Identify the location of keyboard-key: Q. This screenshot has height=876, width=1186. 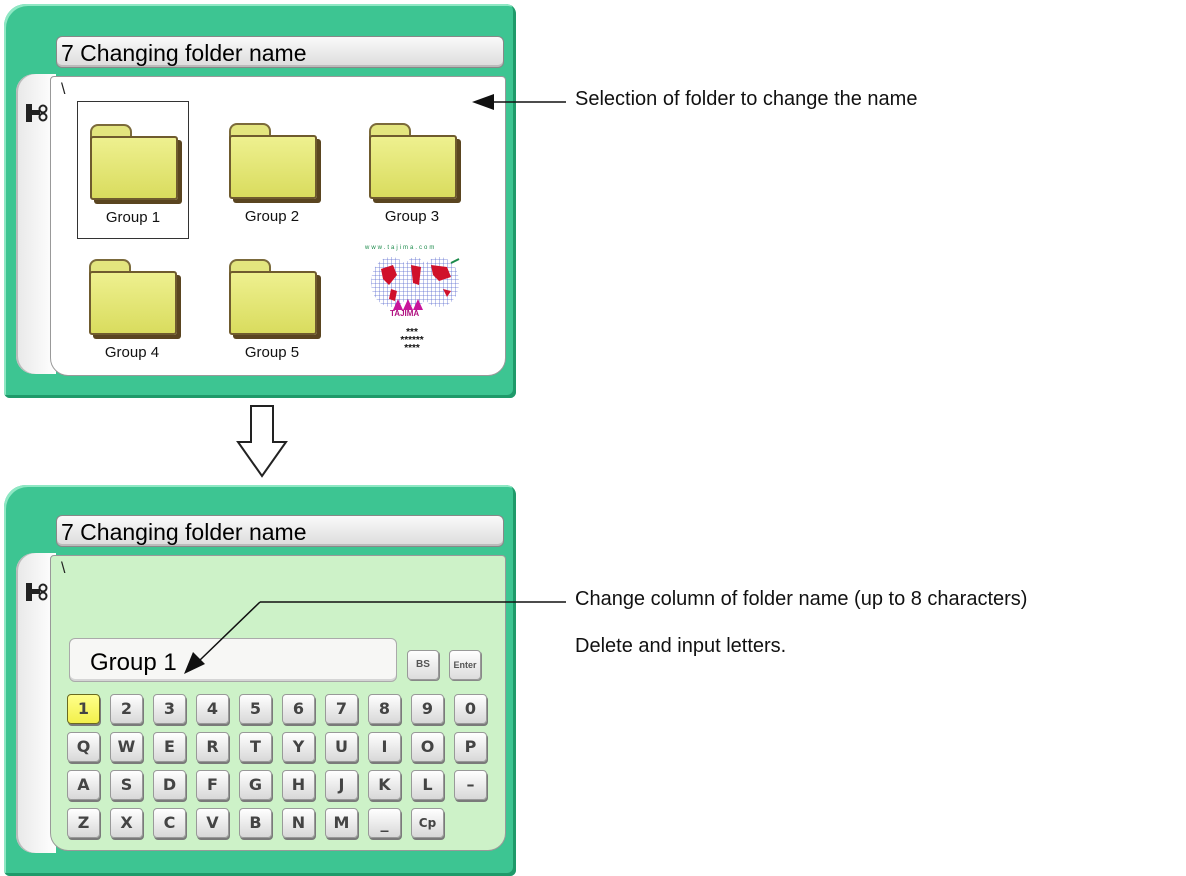
(83, 747).